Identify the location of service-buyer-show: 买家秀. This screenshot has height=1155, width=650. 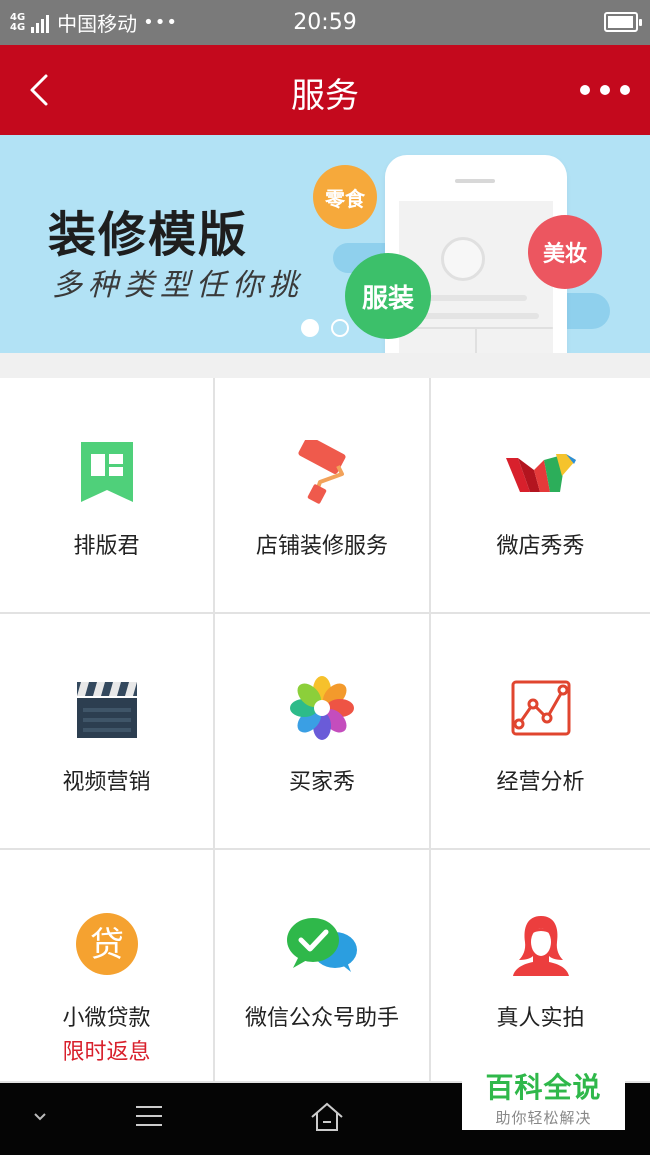
(323, 732).